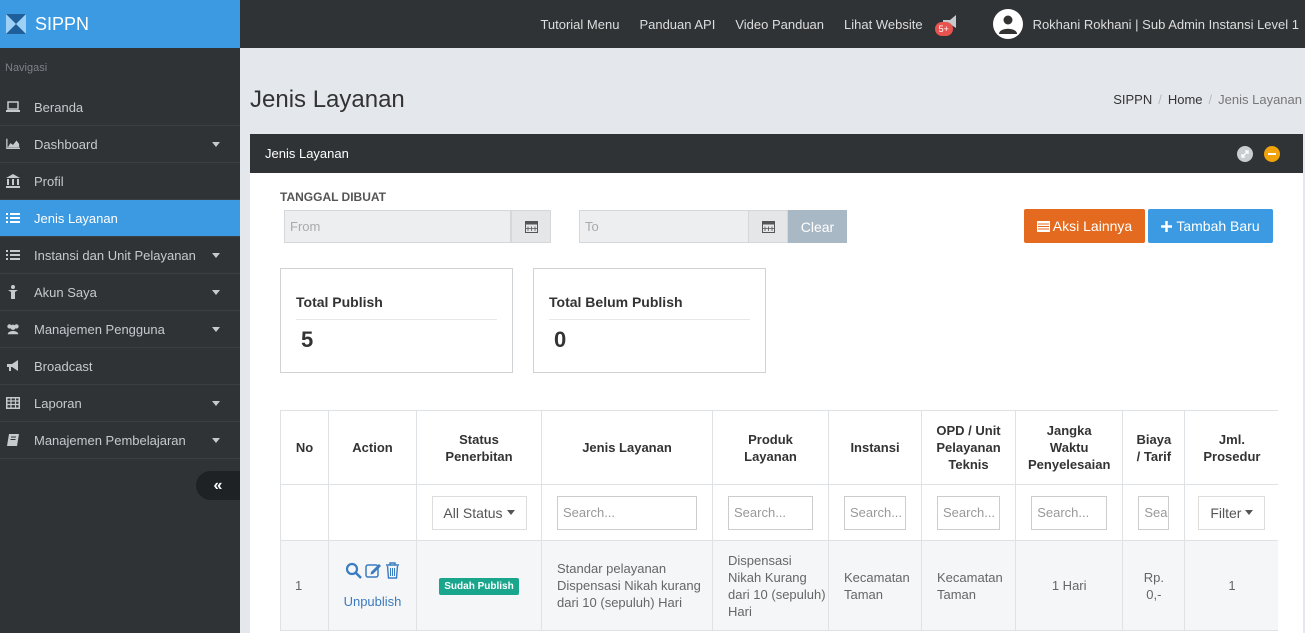  What do you see at coordinates (968, 585) in the screenshot?
I see `cell-opd: Kecamatan Taman` at bounding box center [968, 585].